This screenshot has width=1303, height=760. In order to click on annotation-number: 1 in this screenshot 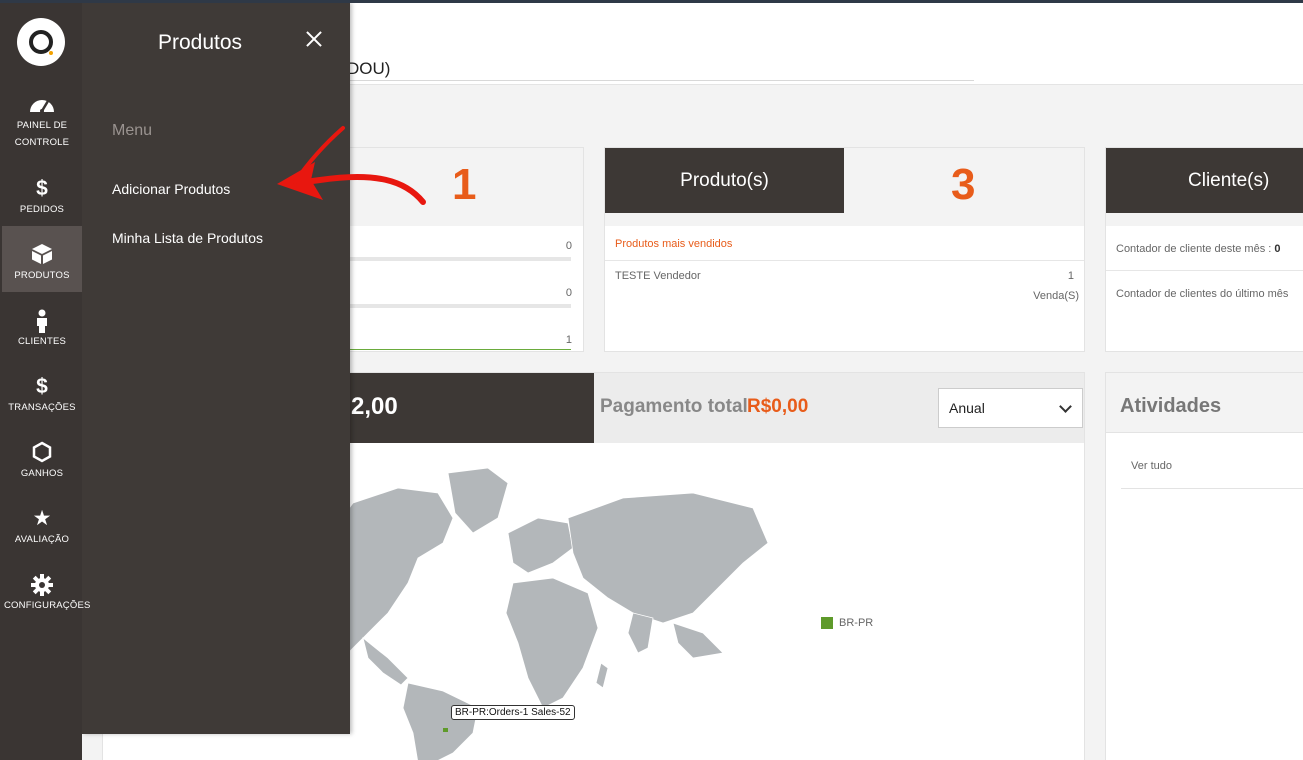, I will do `click(464, 184)`.